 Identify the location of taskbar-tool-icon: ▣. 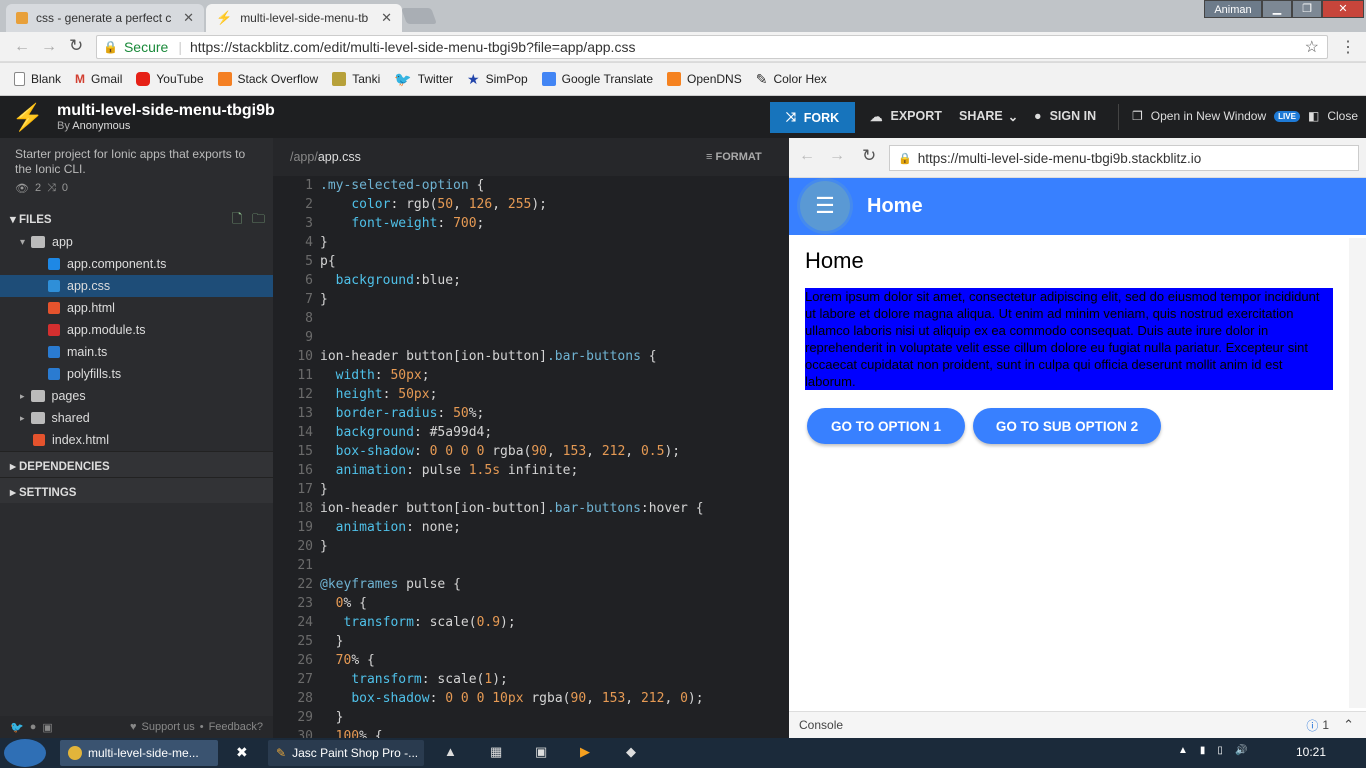
(541, 752).